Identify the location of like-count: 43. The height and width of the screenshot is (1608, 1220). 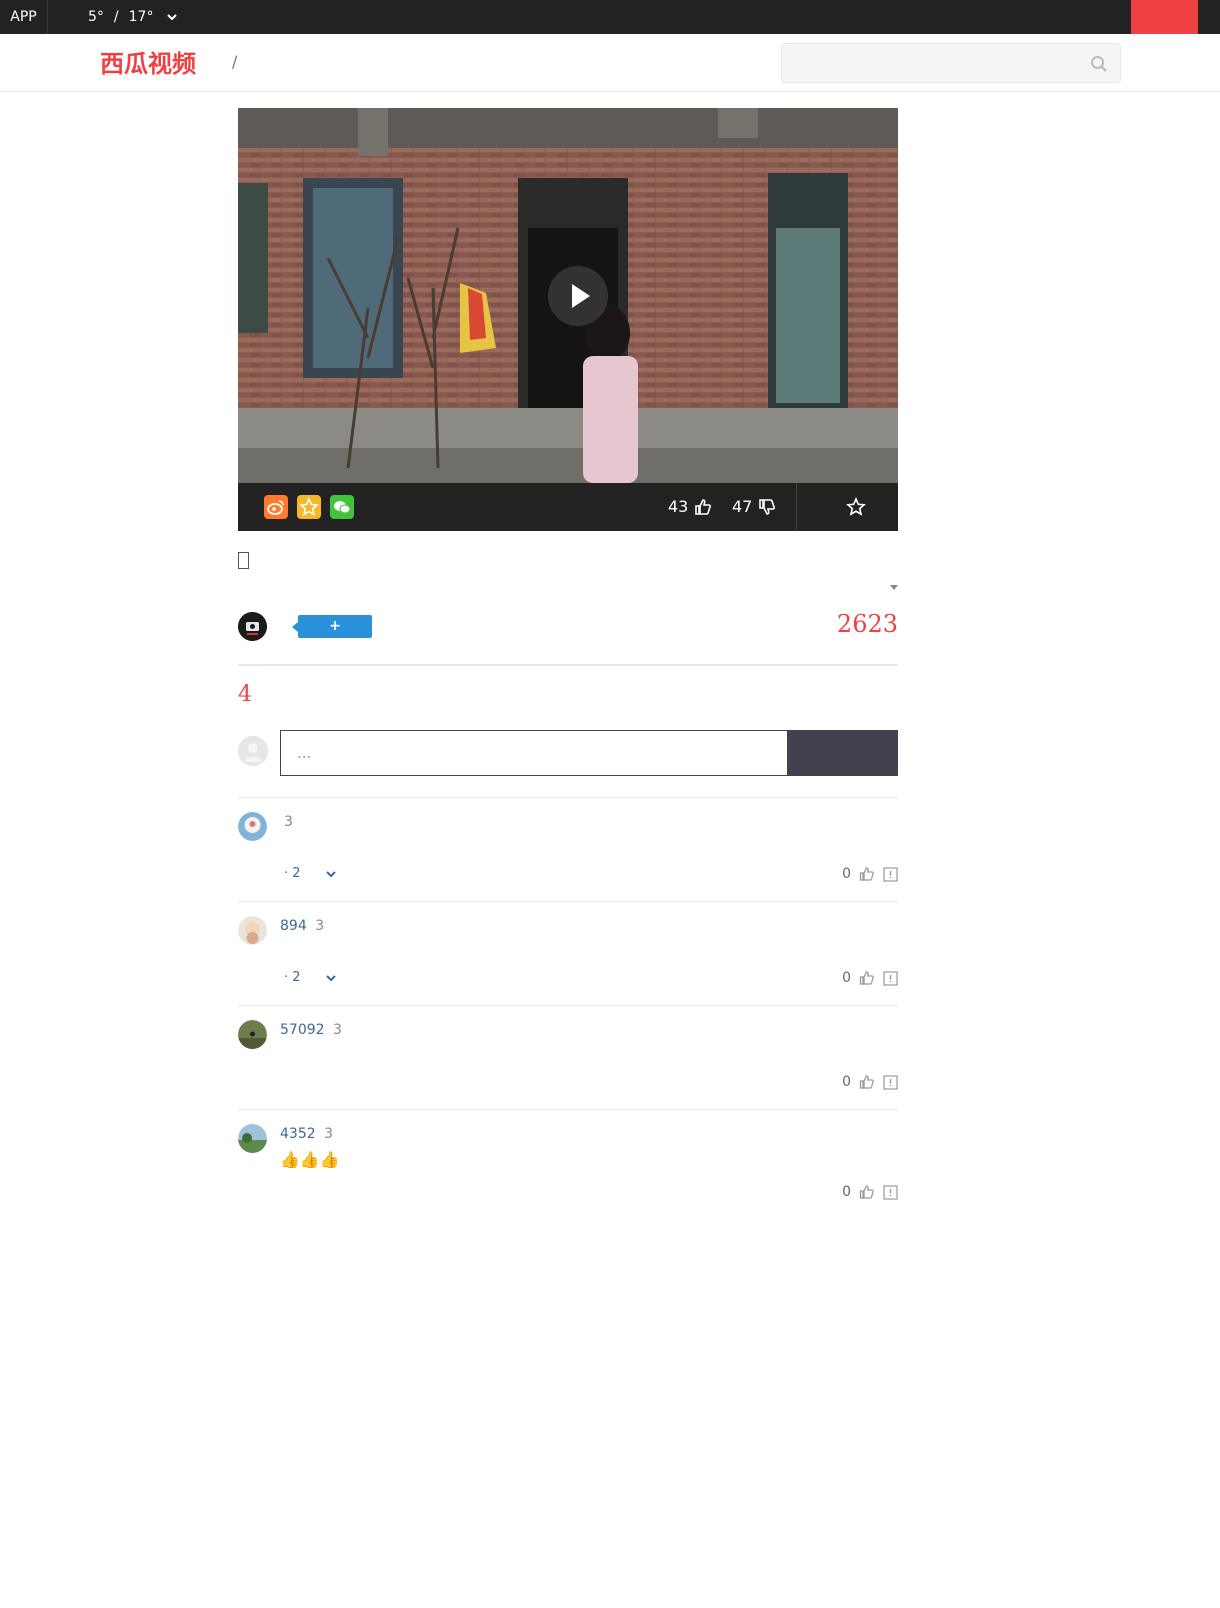
(678, 506).